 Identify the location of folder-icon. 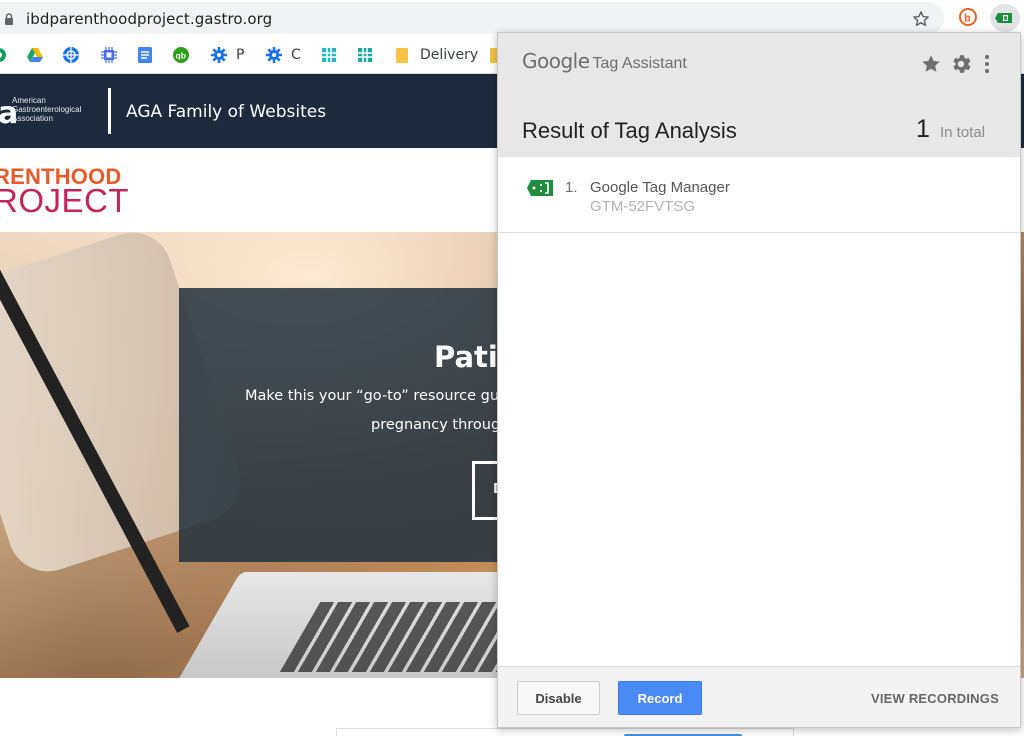
(402, 55).